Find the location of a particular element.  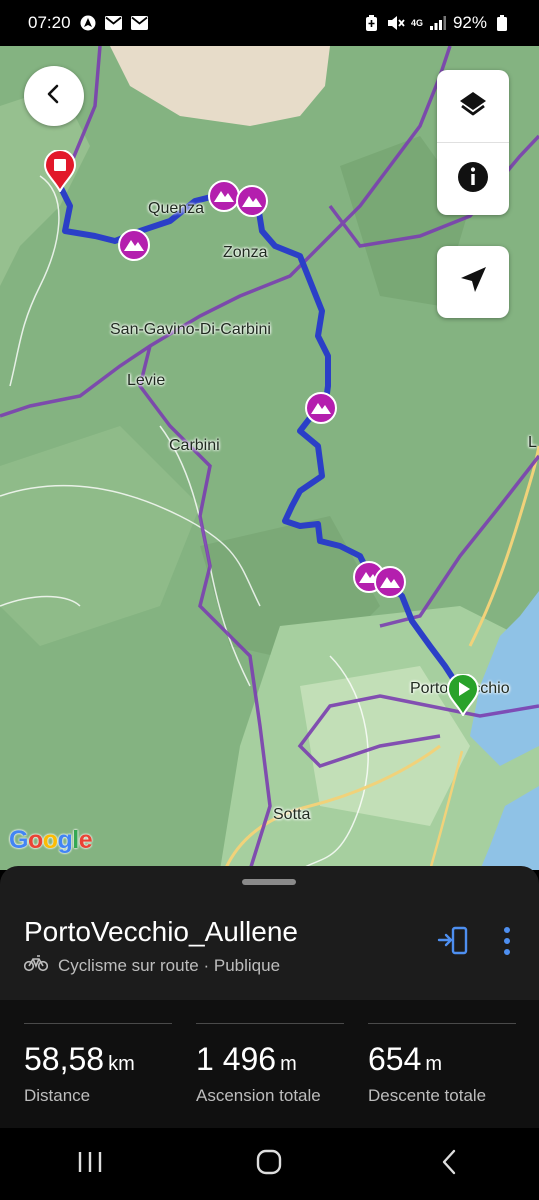

home-icon is located at coordinates (269, 1164).